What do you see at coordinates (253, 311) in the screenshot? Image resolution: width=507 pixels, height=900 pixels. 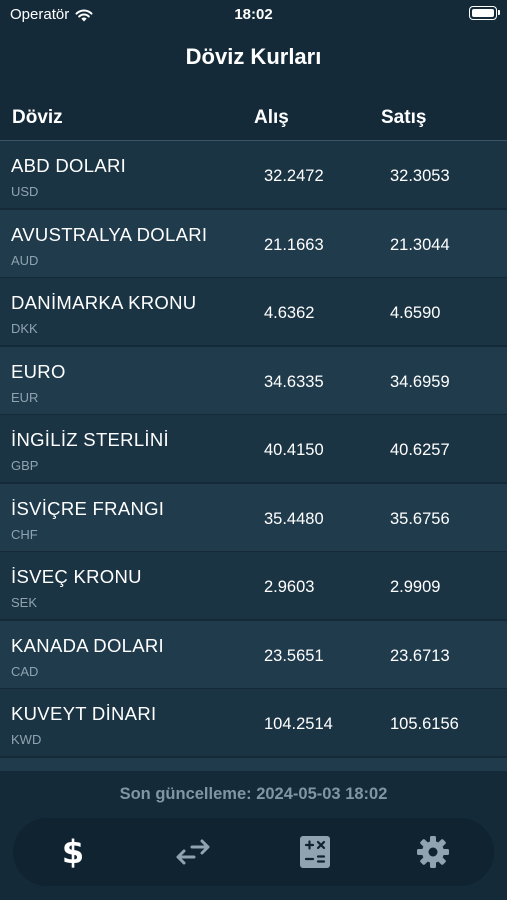 I see `table-row: DANİMARKA KRONU DKK 4.6362 4.6590` at bounding box center [253, 311].